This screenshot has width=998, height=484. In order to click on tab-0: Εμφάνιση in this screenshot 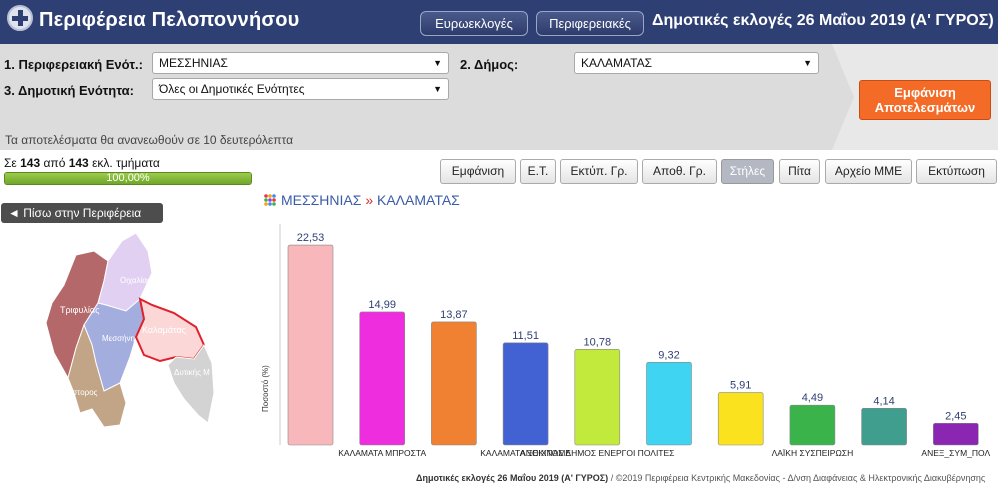, I will do `click(478, 171)`.